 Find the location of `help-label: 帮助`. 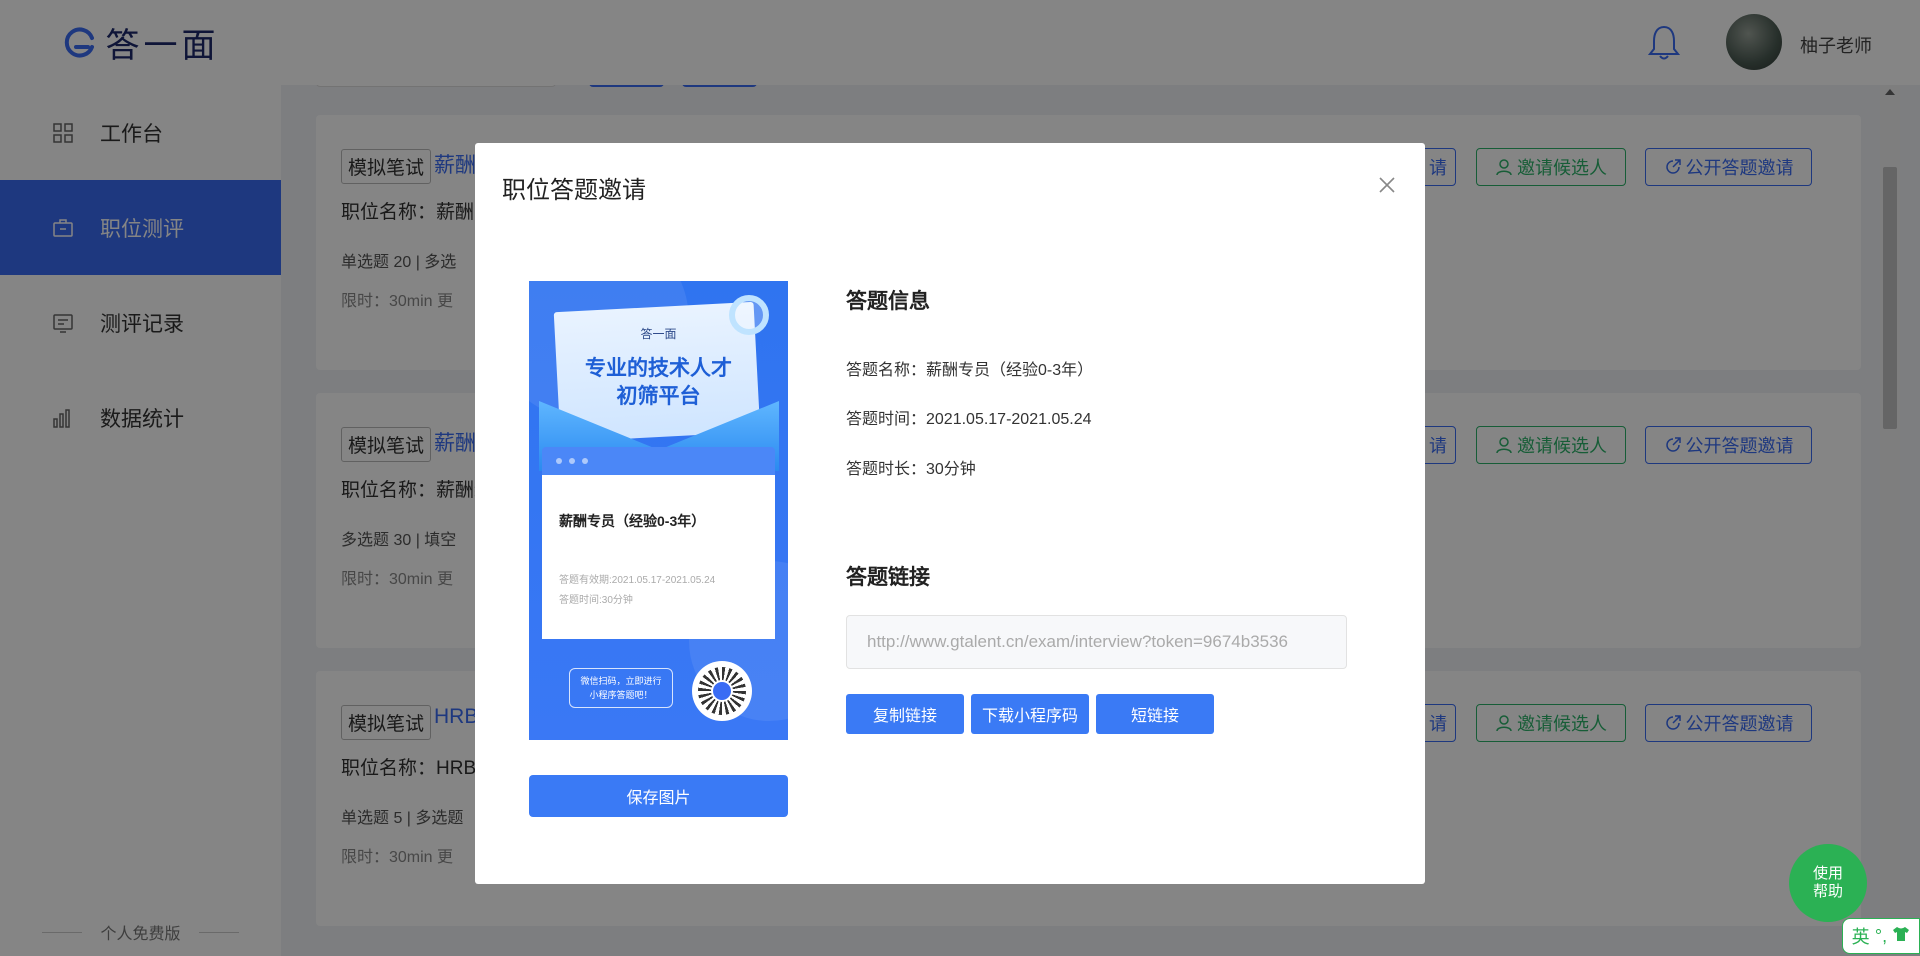

help-label: 帮助 is located at coordinates (1827, 891).